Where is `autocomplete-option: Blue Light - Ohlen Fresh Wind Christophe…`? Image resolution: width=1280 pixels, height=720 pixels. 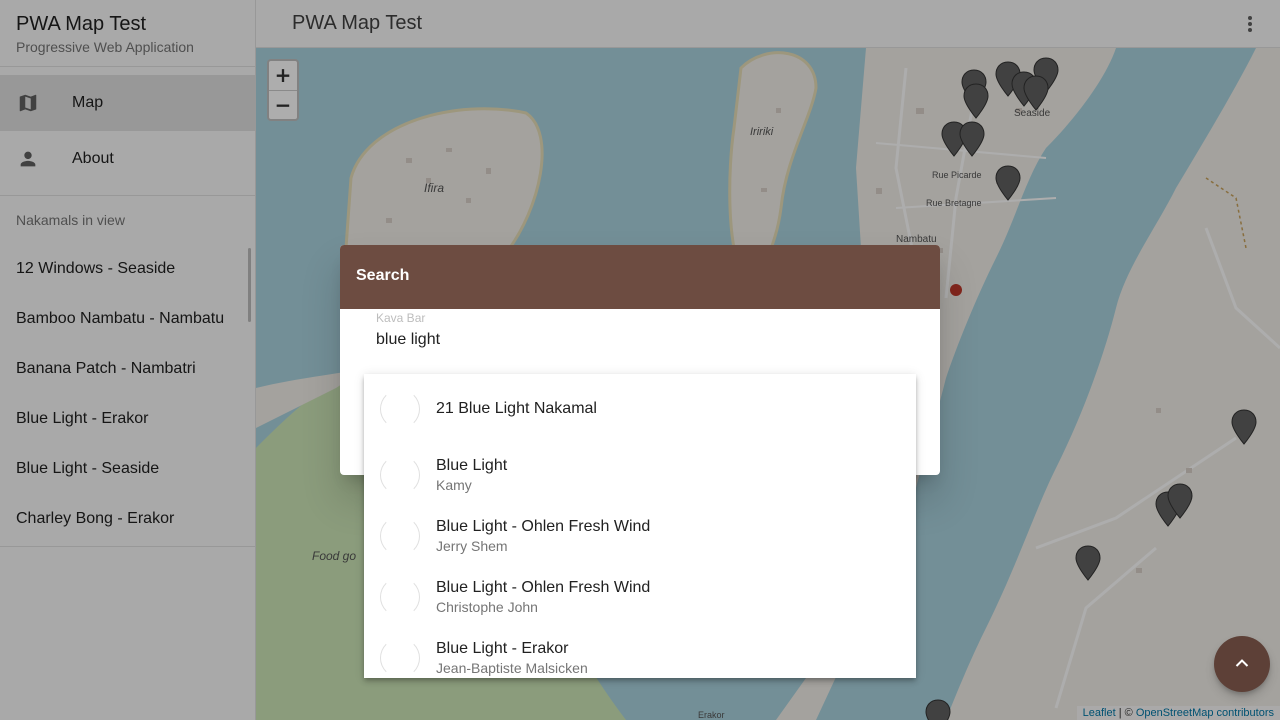
autocomplete-option: Blue Light - Ohlen Fresh Wind Christophe… is located at coordinates (640, 596).